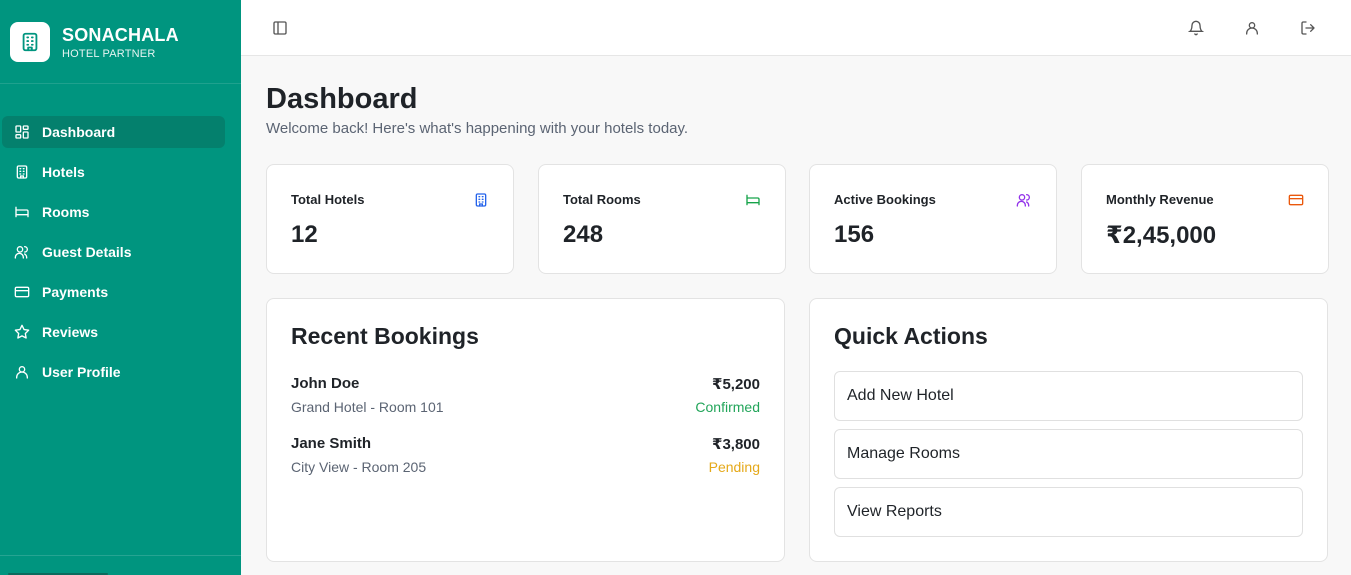 Image resolution: width=1351 pixels, height=575 pixels. I want to click on sidebar-item-label: Payments, so click(75, 292).